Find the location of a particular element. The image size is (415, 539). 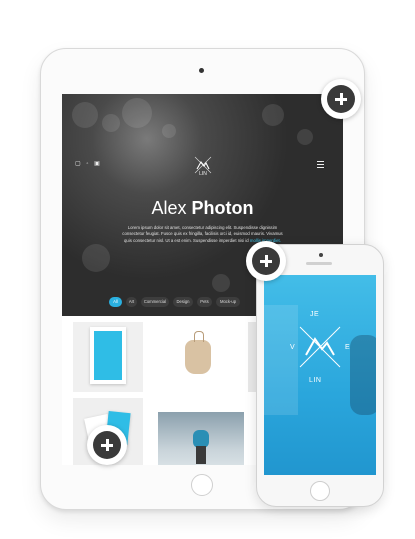

filter-design: Design is located at coordinates (183, 302).